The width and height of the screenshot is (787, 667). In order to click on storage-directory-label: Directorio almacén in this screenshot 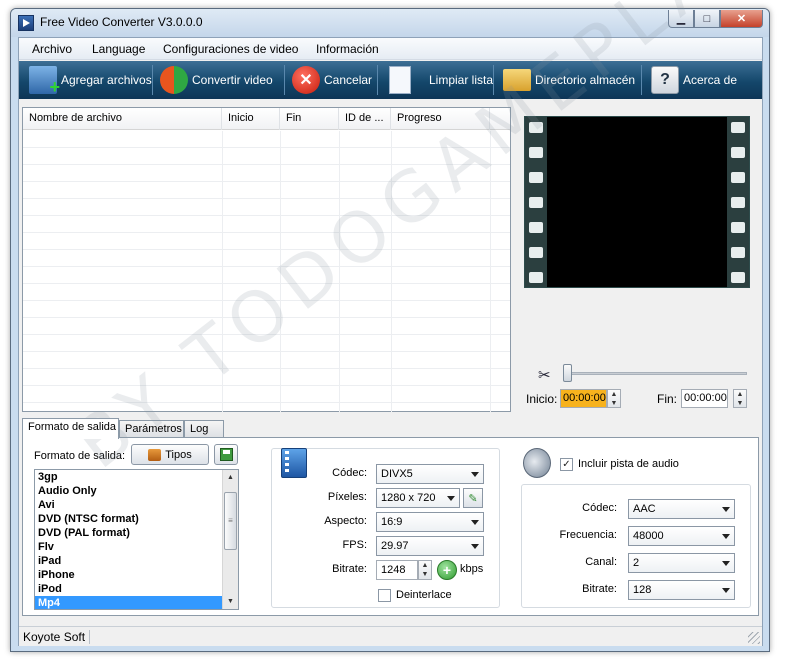, I will do `click(585, 80)`.